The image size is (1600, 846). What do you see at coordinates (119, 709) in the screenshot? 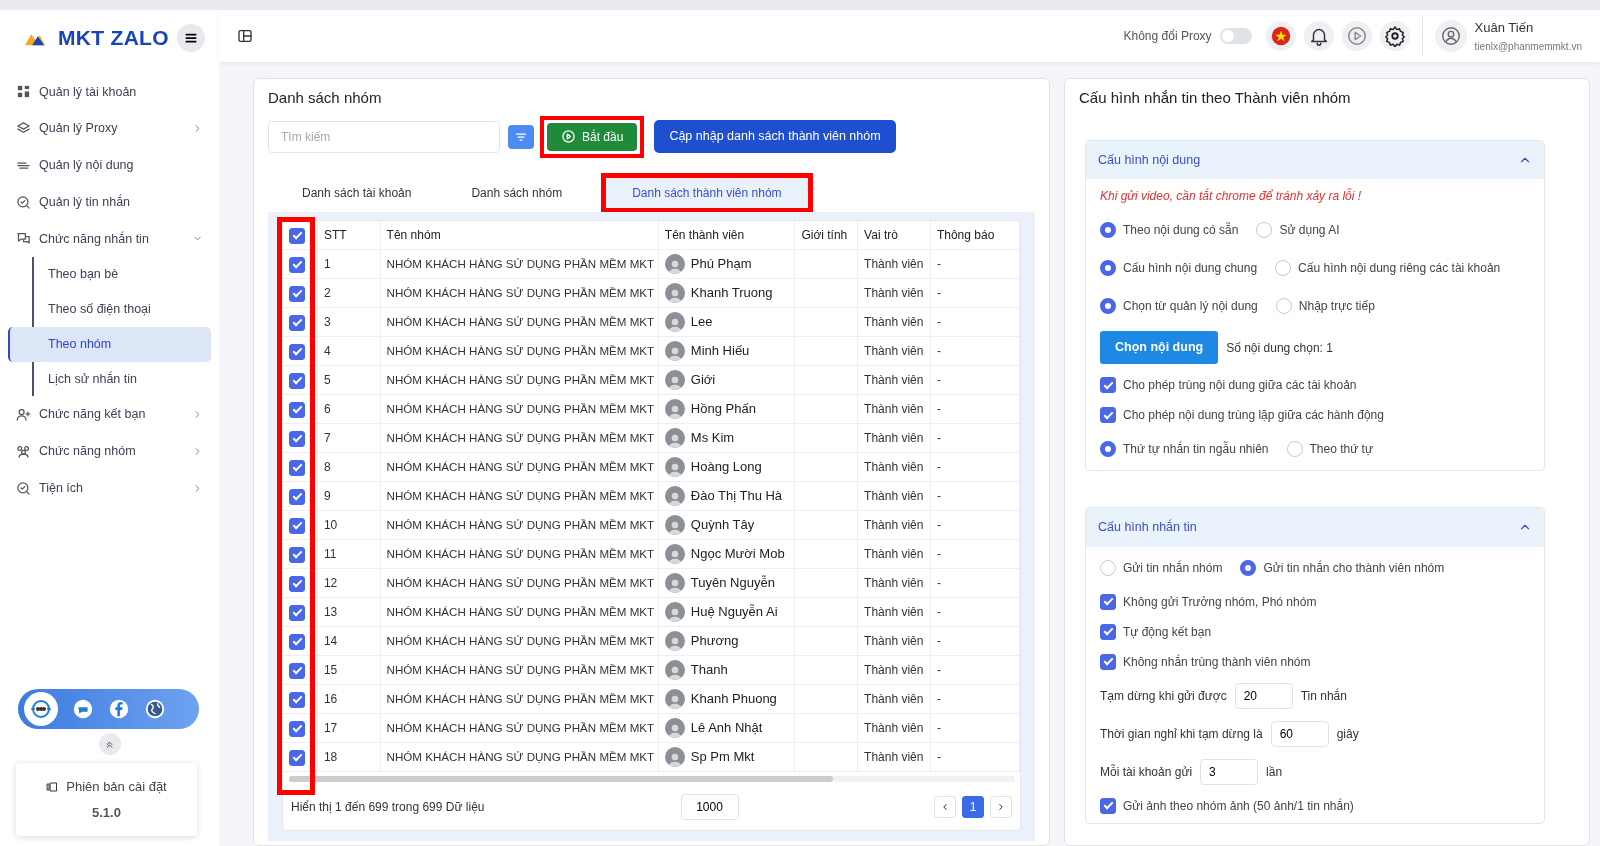
I see `facebook-icon` at bounding box center [119, 709].